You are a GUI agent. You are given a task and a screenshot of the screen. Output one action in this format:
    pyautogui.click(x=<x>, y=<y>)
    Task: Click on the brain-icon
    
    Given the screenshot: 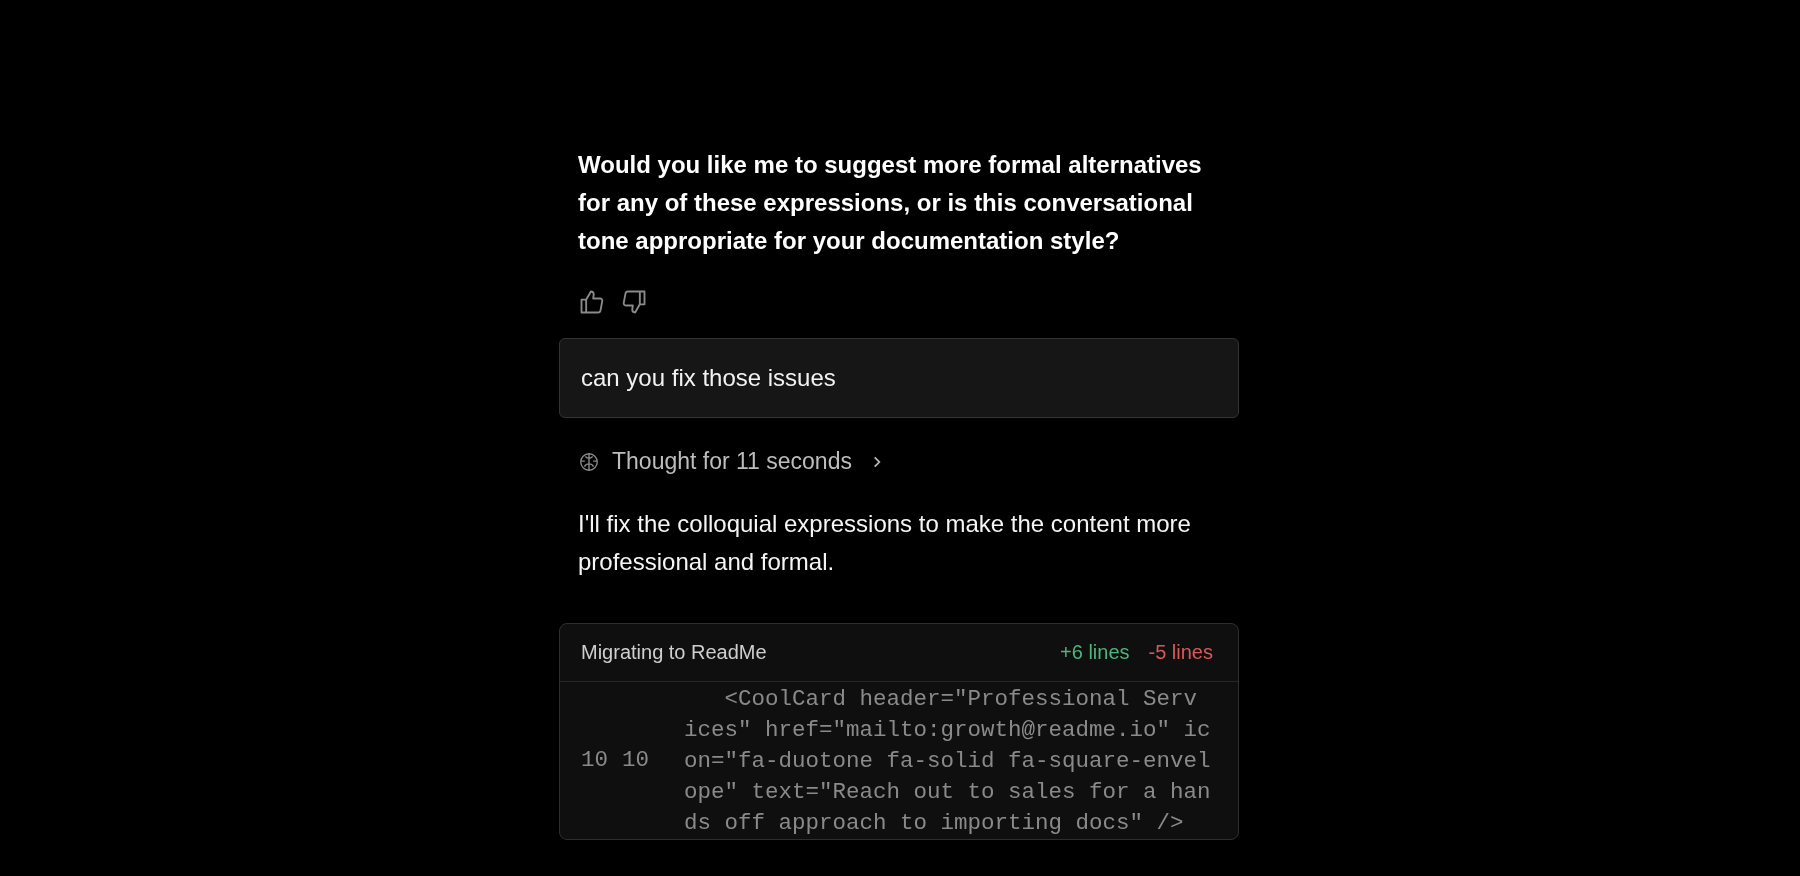 What is the action you would take?
    pyautogui.click(x=589, y=461)
    